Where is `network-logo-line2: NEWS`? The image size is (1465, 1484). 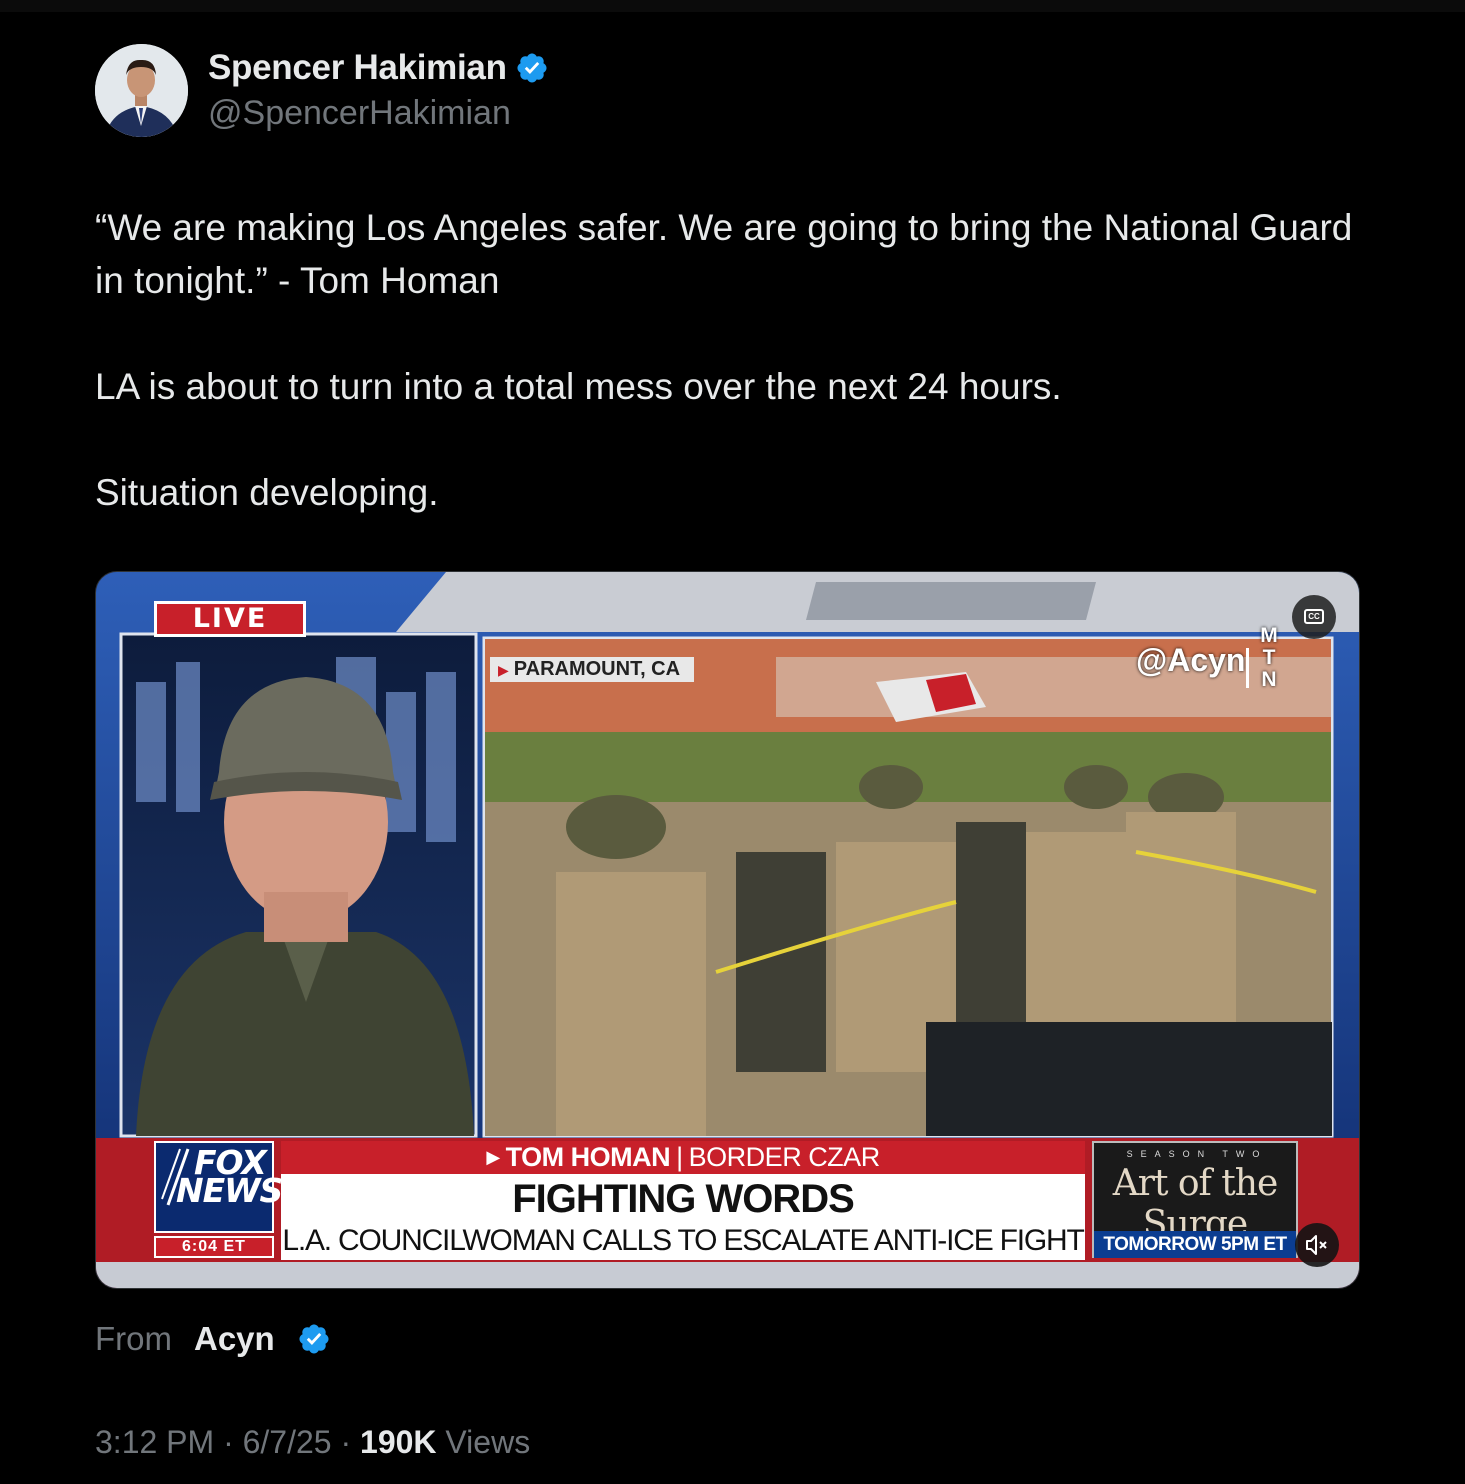 network-logo-line2: NEWS is located at coordinates (229, 1190).